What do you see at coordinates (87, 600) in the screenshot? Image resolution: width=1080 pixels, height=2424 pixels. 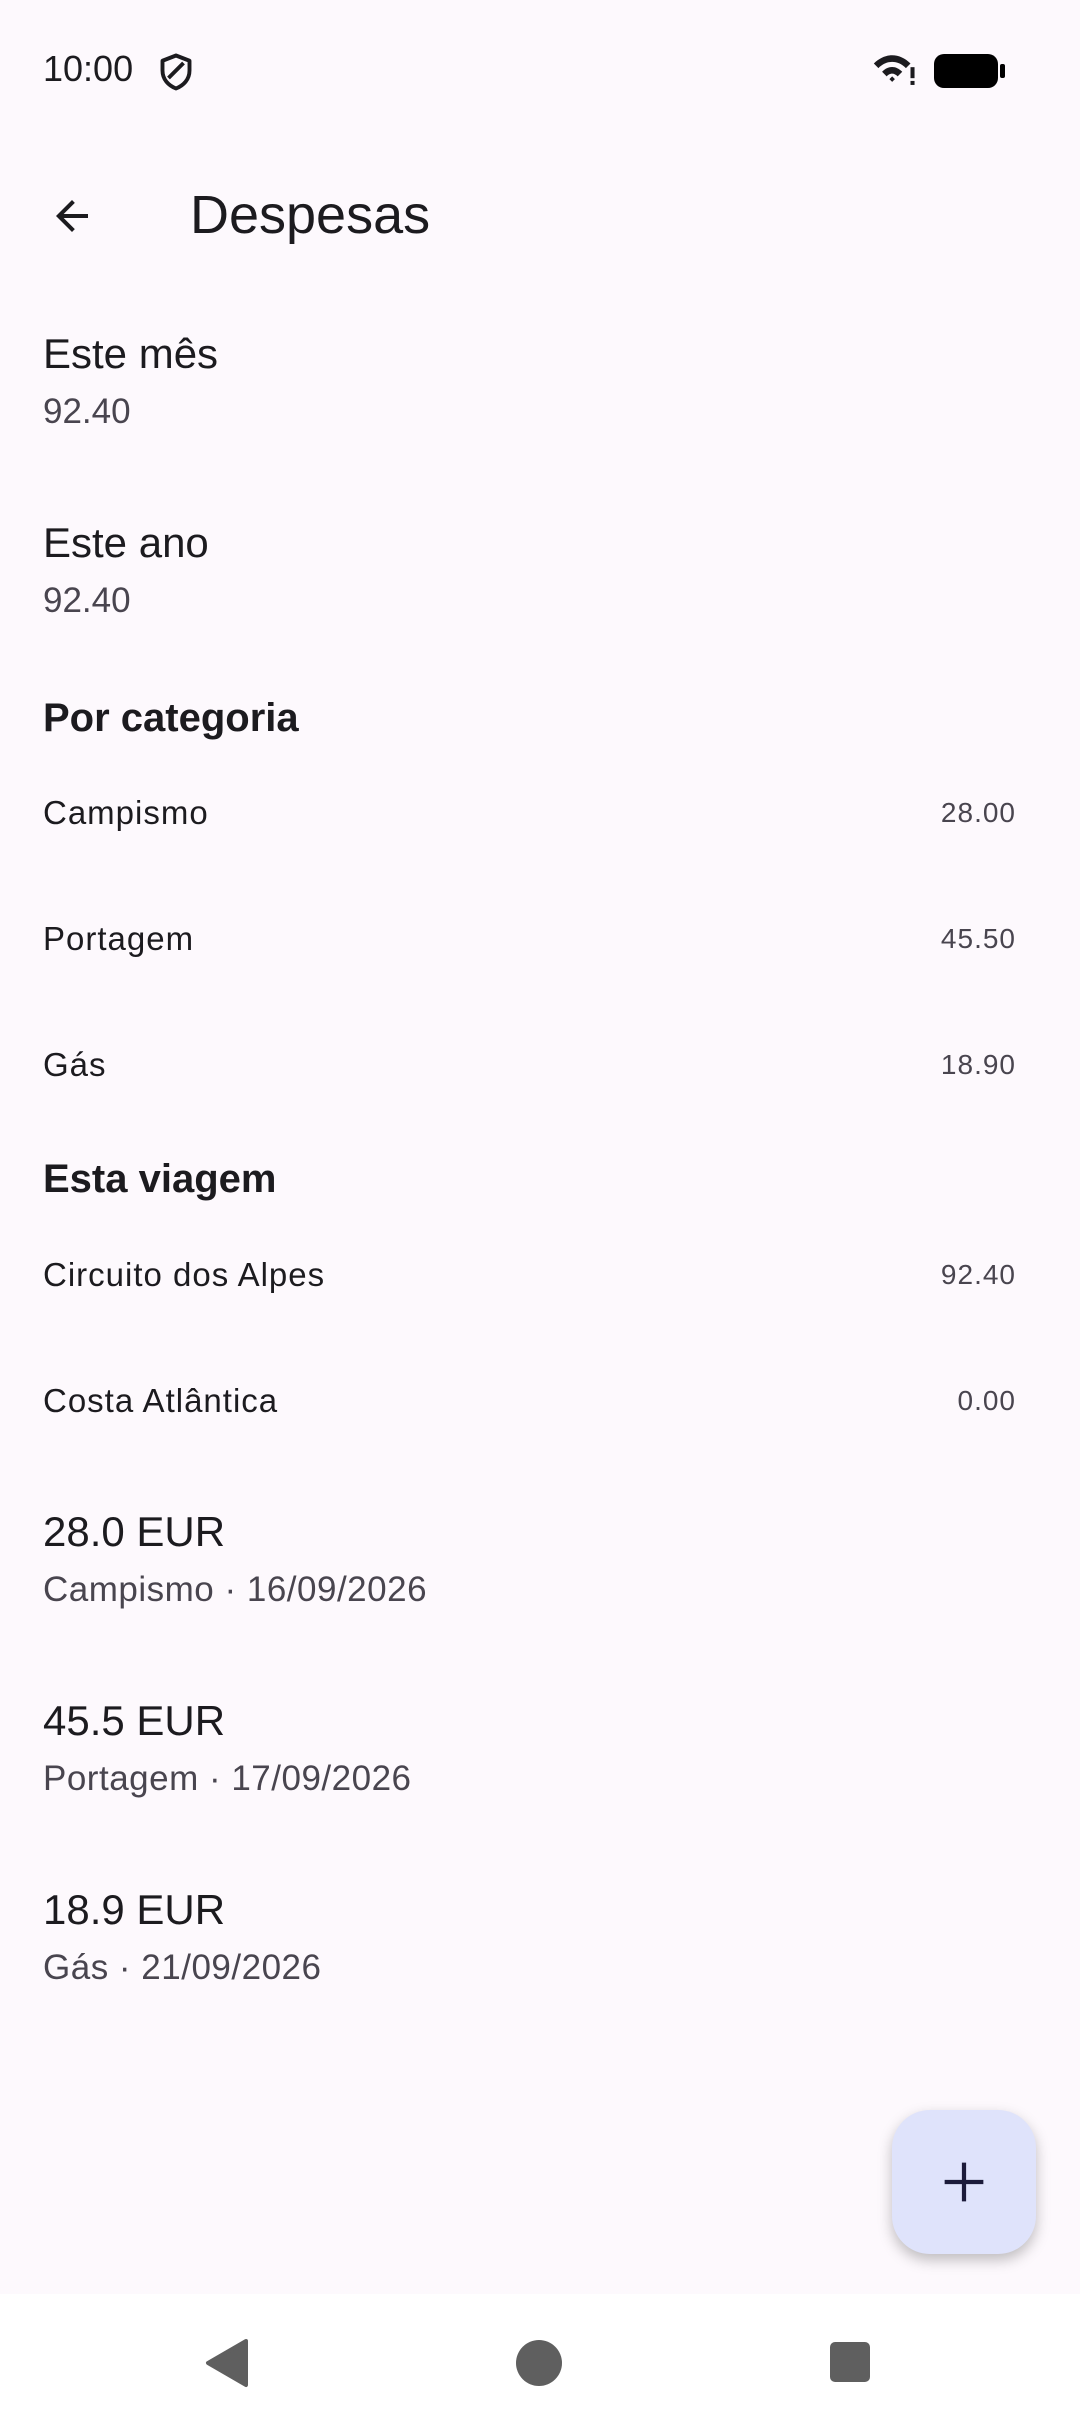 I see `summary-year-value: 92.40` at bounding box center [87, 600].